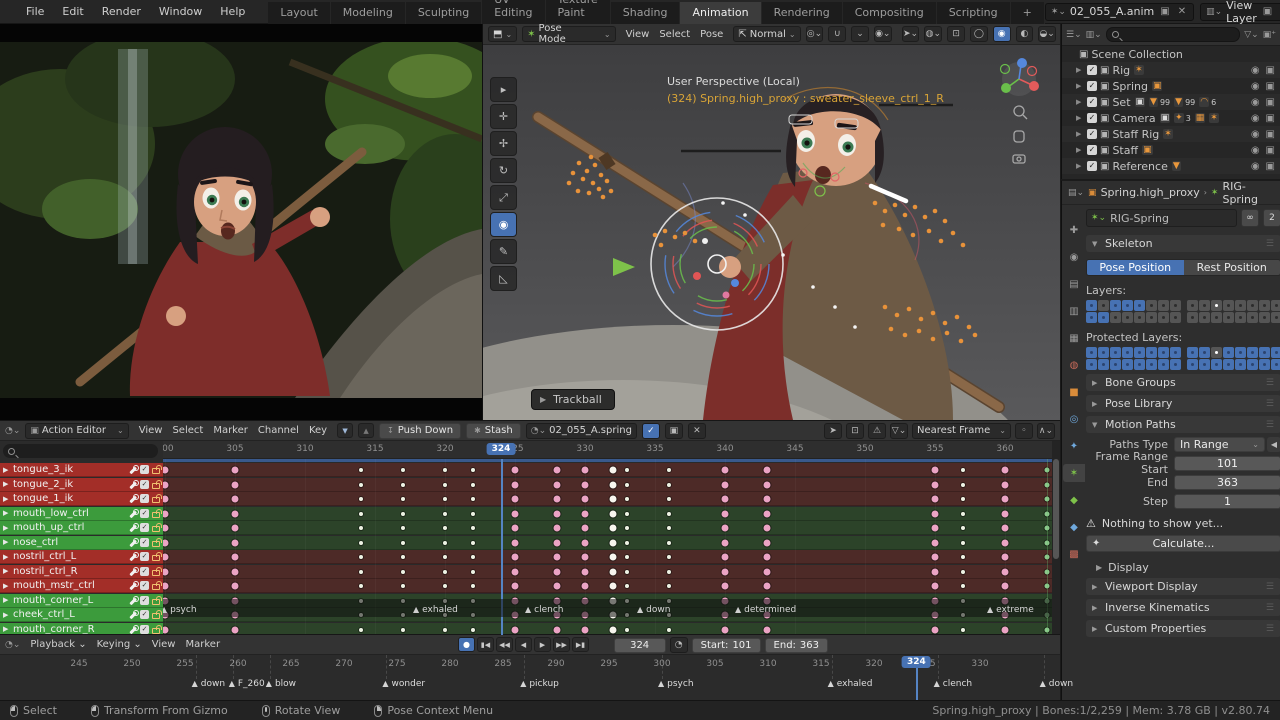  What do you see at coordinates (503, 224) in the screenshot?
I see `transform-tool: ◉` at bounding box center [503, 224].